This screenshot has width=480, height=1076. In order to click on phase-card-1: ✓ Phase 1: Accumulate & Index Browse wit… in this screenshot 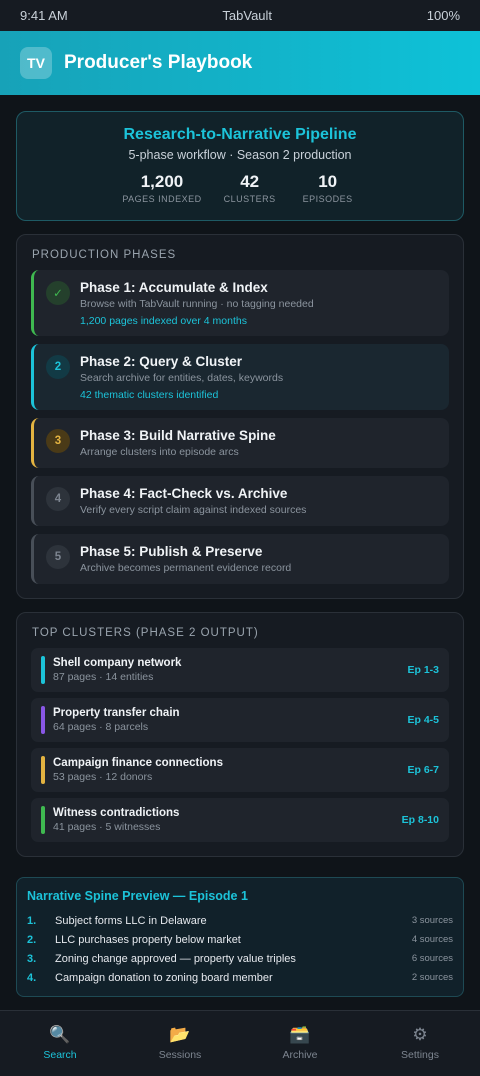, I will do `click(240, 303)`.